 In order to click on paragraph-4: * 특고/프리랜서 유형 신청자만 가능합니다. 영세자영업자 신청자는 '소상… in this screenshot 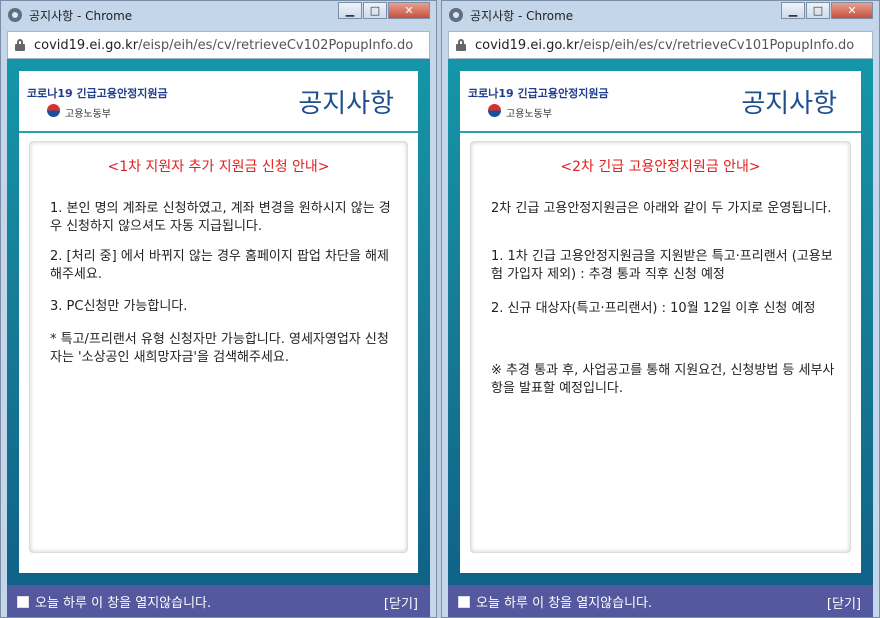, I will do `click(219, 348)`.